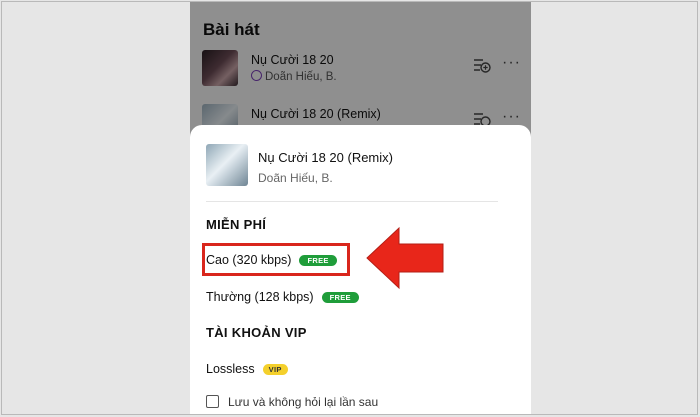  Describe the element at coordinates (275, 369) in the screenshot. I see `vip-badge: VIP` at that location.